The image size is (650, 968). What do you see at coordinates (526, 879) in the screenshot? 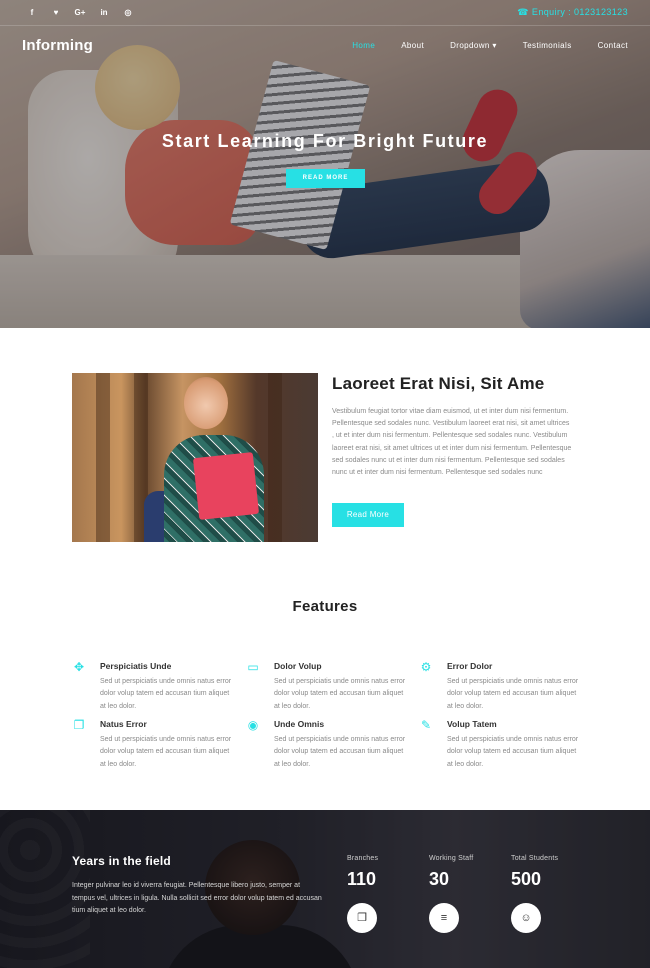
I see `stat-value: 500` at bounding box center [526, 879].